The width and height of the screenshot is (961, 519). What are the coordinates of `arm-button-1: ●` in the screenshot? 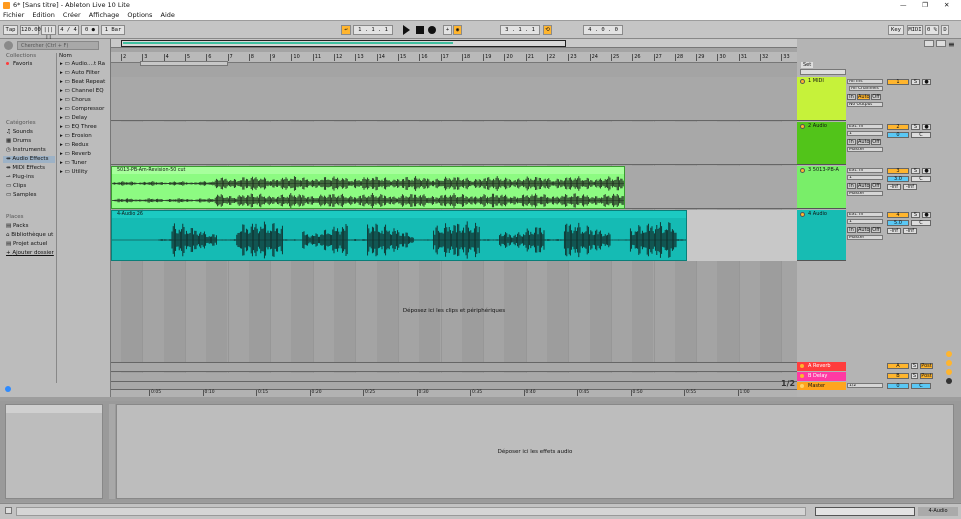 It's located at (926, 82).